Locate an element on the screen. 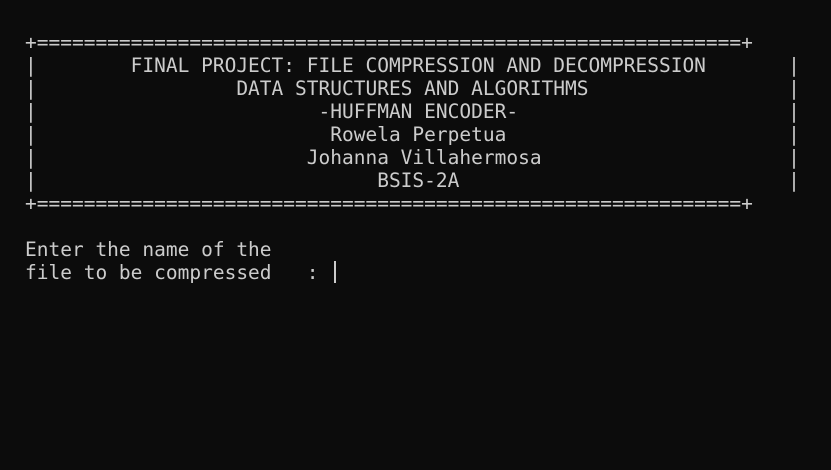 The image size is (831, 470). banner-subtitle: | -HUFFMAN ENCODER- | is located at coordinates (412, 111).